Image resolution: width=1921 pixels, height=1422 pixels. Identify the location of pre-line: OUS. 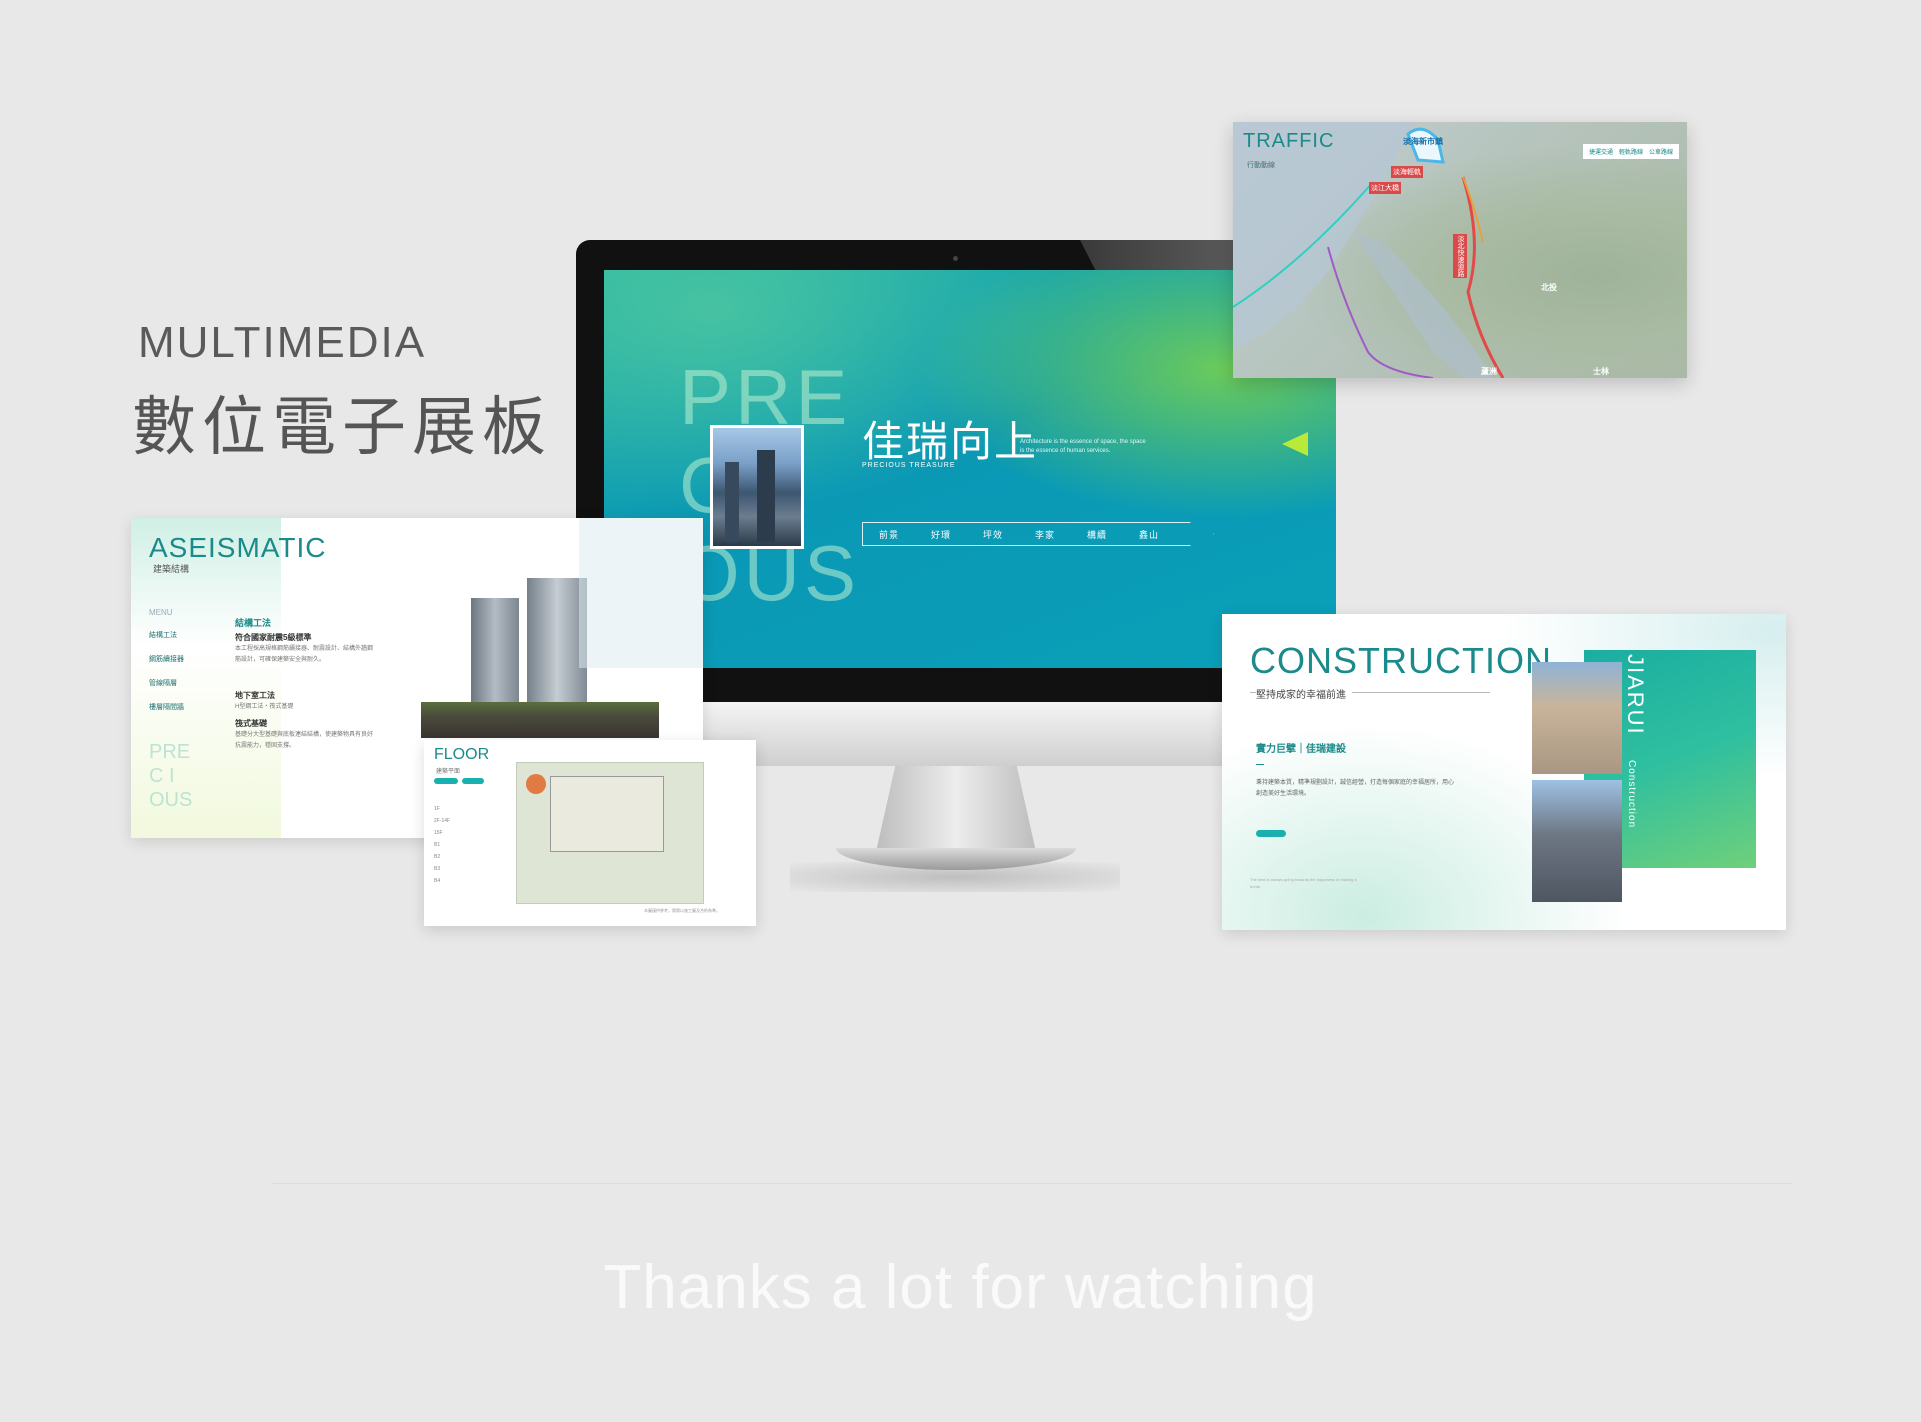
(171, 800).